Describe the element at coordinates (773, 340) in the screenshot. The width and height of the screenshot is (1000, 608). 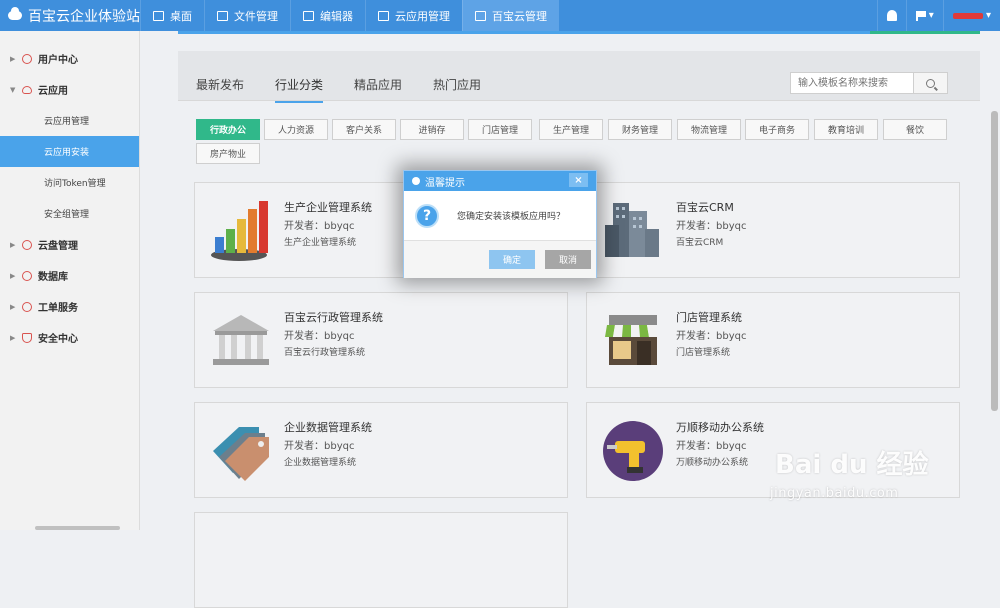
I see `app-card: 门店管理系统 开发者：bbyqc 门店管理系统` at that location.